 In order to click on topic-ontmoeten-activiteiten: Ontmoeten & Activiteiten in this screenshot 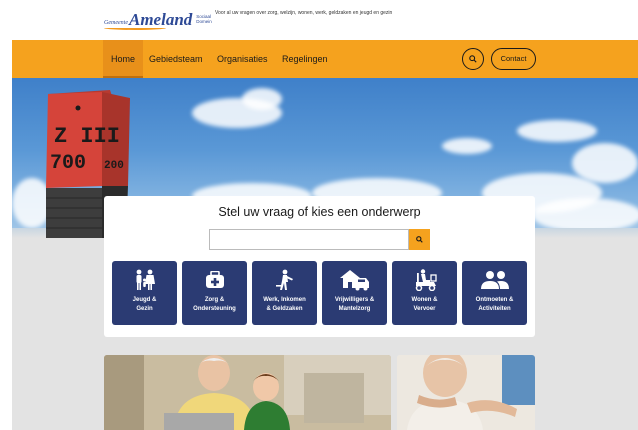, I will do `click(494, 293)`.